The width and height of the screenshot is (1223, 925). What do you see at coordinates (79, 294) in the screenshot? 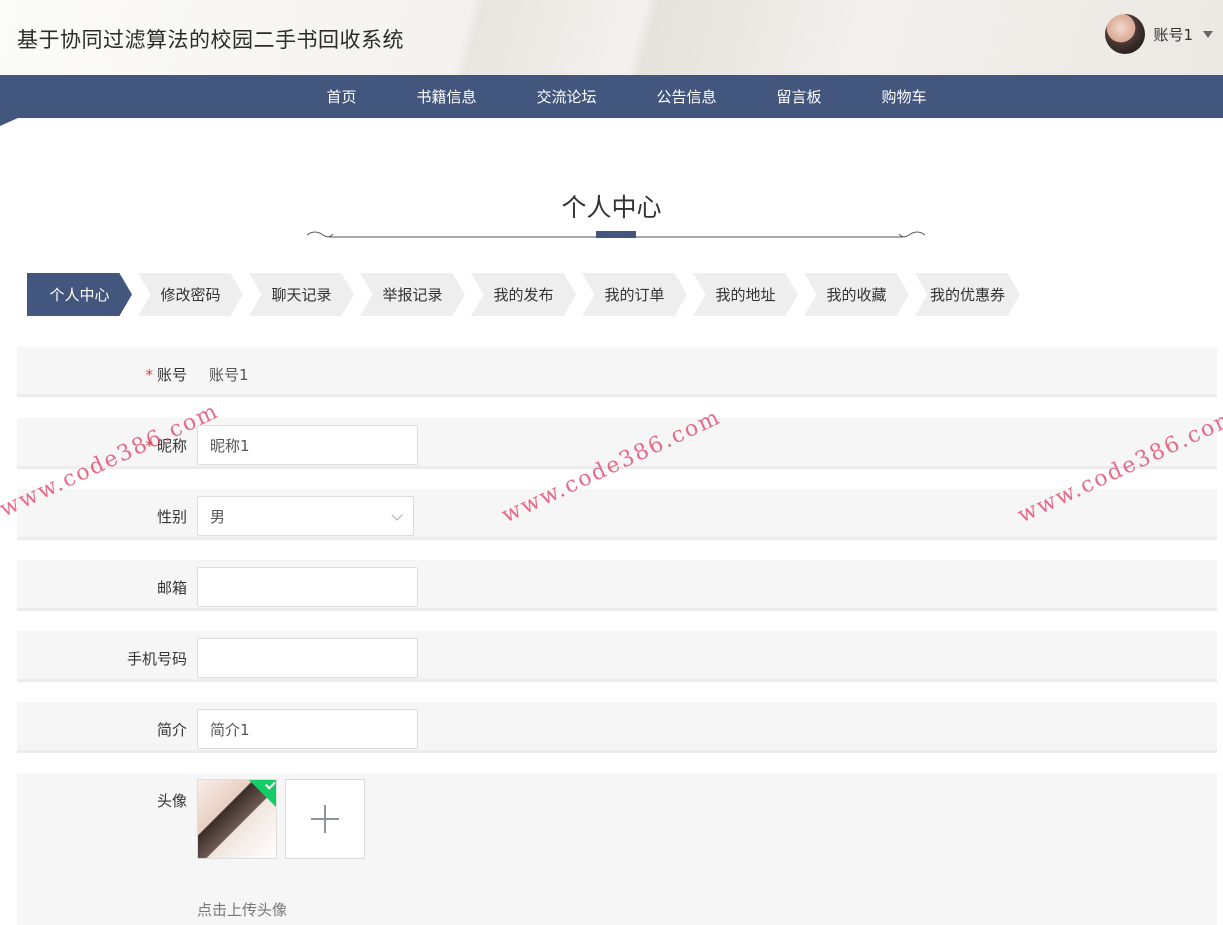
I see `tab-profile: 个人中心` at bounding box center [79, 294].